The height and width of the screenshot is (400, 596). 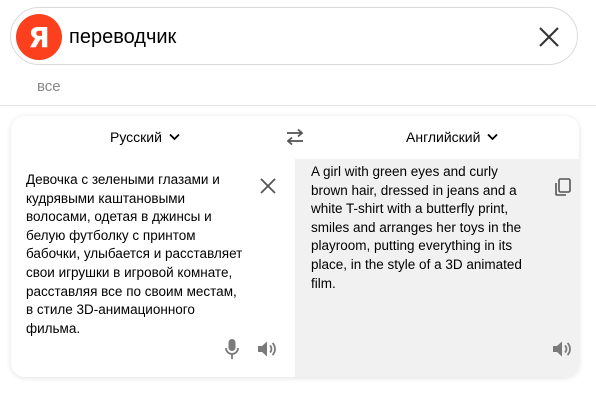 I want to click on search-input, so click(x=294, y=37).